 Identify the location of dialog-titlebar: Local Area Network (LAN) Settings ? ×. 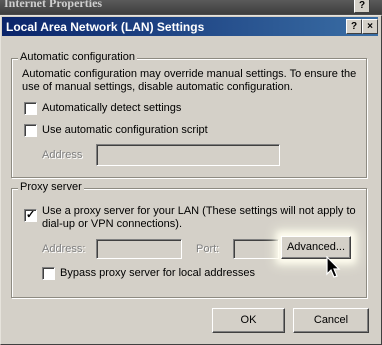
(190, 26).